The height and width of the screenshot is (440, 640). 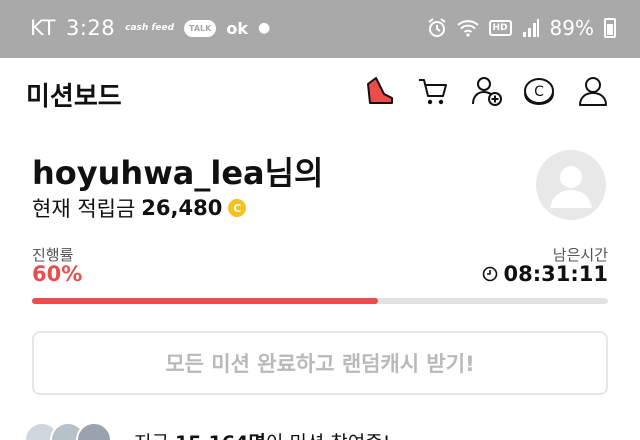 What do you see at coordinates (237, 208) in the screenshot?
I see `coin-icon: C` at bounding box center [237, 208].